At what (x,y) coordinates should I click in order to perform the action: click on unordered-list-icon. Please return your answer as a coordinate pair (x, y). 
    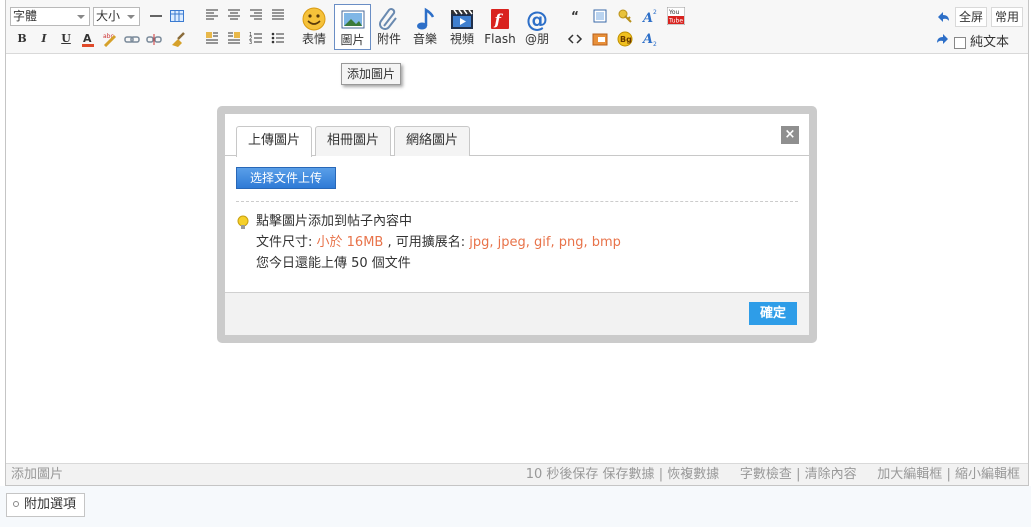
    Looking at the image, I should click on (278, 39).